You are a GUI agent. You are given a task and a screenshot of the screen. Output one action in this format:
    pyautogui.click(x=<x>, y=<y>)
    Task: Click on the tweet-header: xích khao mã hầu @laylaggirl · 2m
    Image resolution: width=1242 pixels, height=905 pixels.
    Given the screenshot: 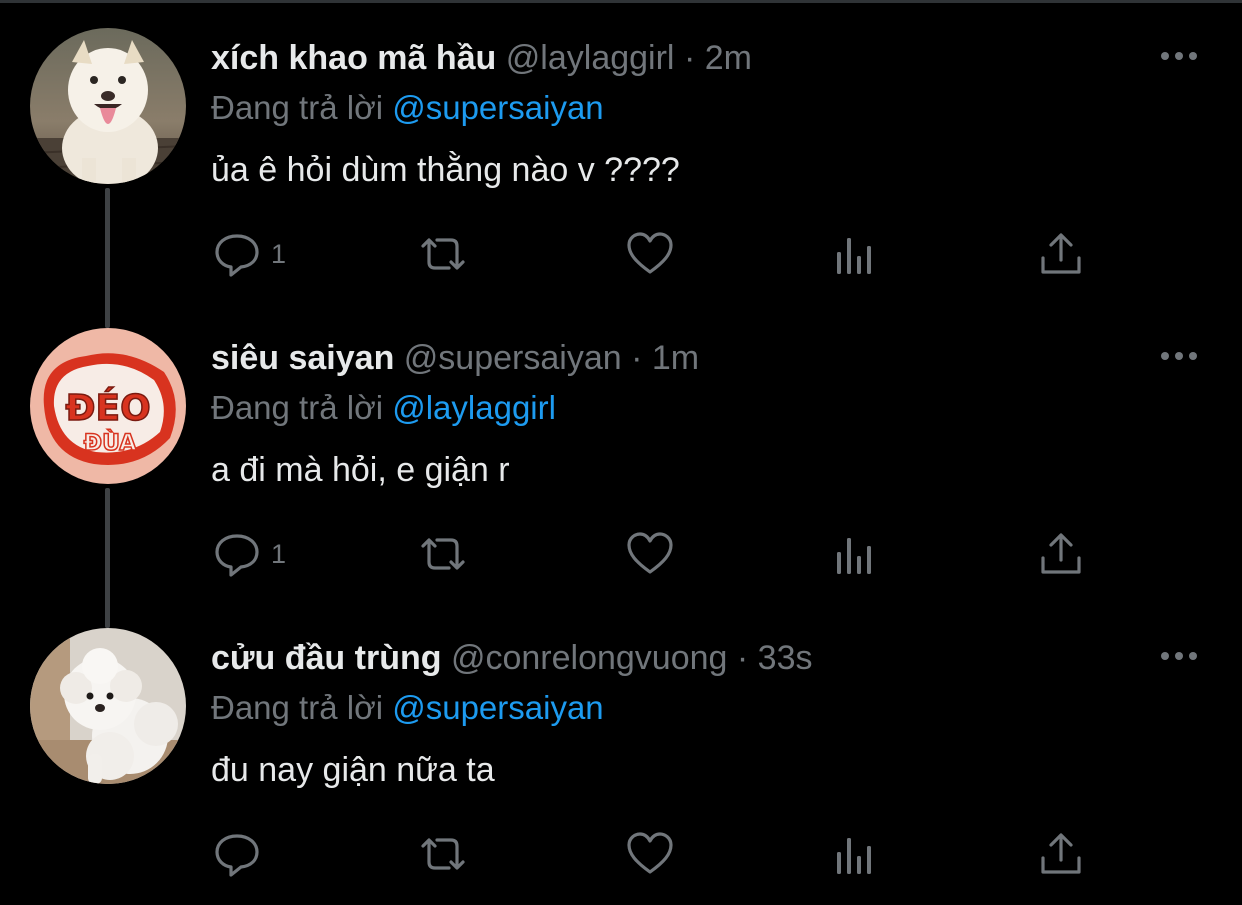 What is the action you would take?
    pyautogui.click(x=481, y=58)
    